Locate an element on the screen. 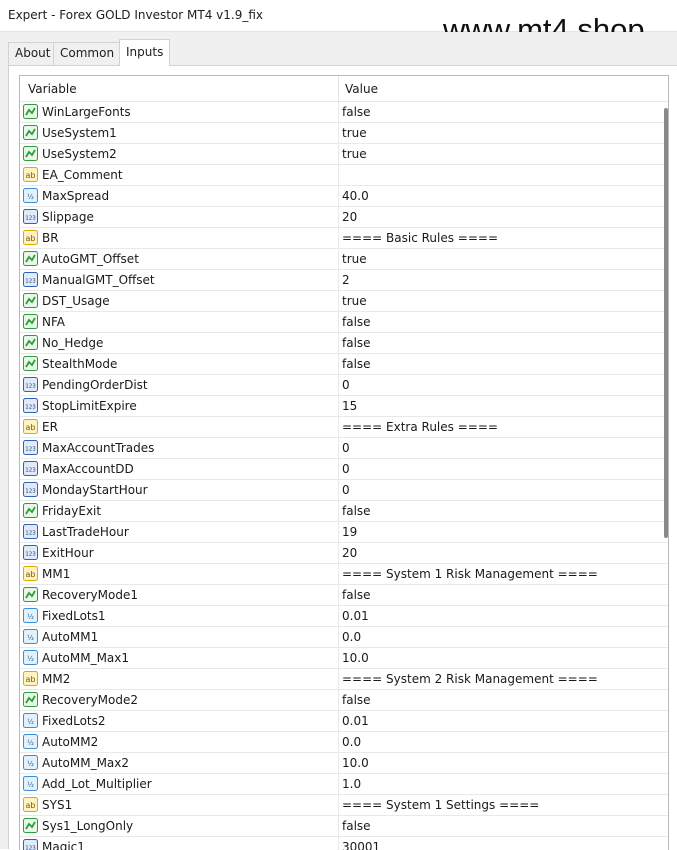 Image resolution: width=677 pixels, height=850 pixels. table-row: 123ManualGMT_Offset2 is located at coordinates (344, 280).